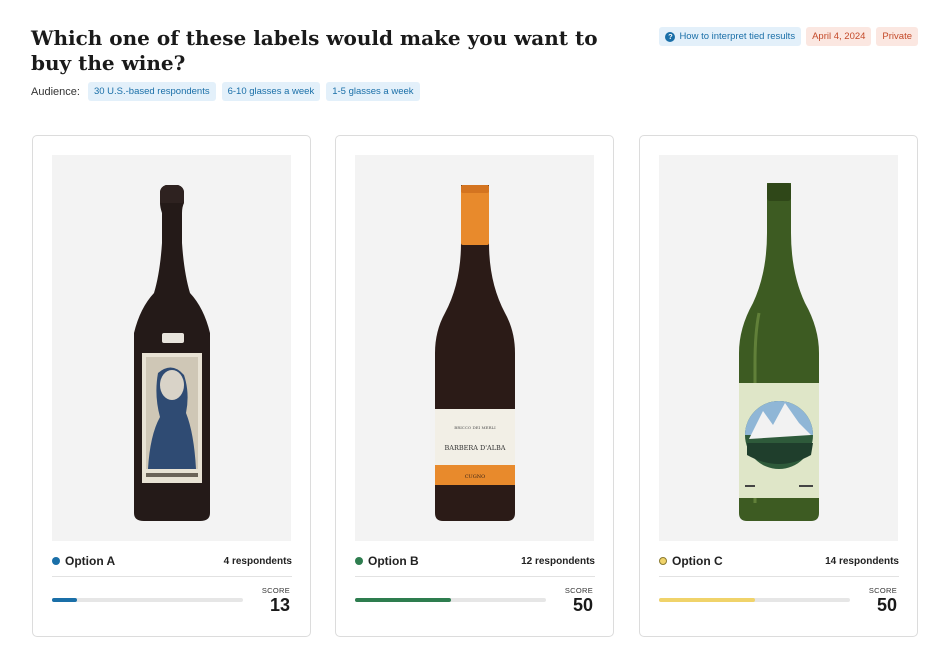 Image resolution: width=937 pixels, height=647 pixels. I want to click on date-badge: April 4, 2024, so click(839, 36).